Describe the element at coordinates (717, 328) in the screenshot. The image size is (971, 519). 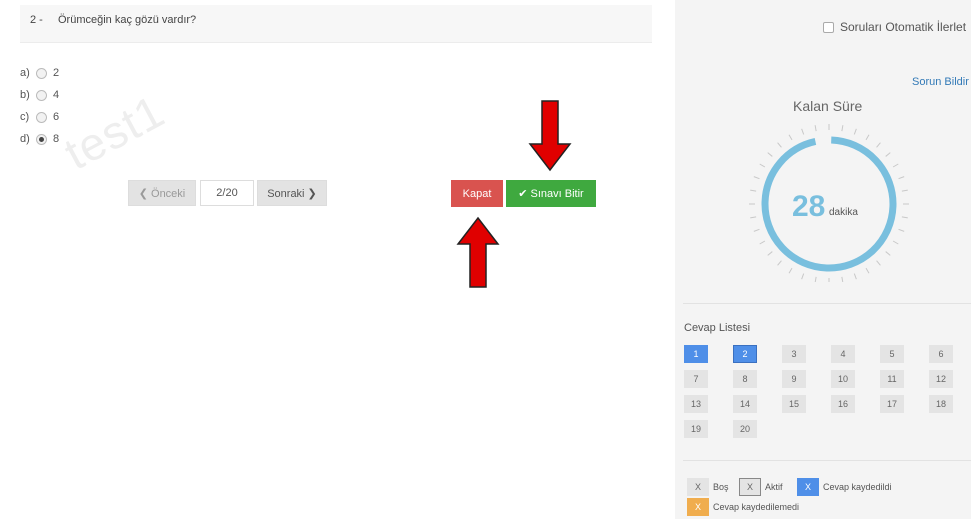
I see `answer-list-title: Cevap Listesi` at that location.